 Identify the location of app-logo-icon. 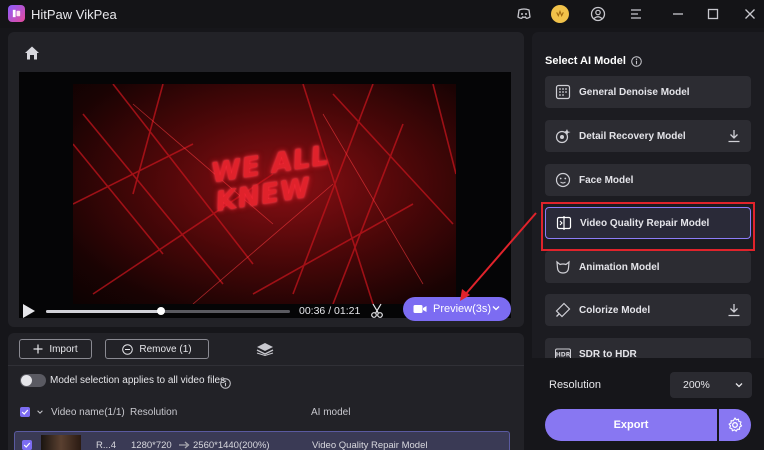
(16, 13).